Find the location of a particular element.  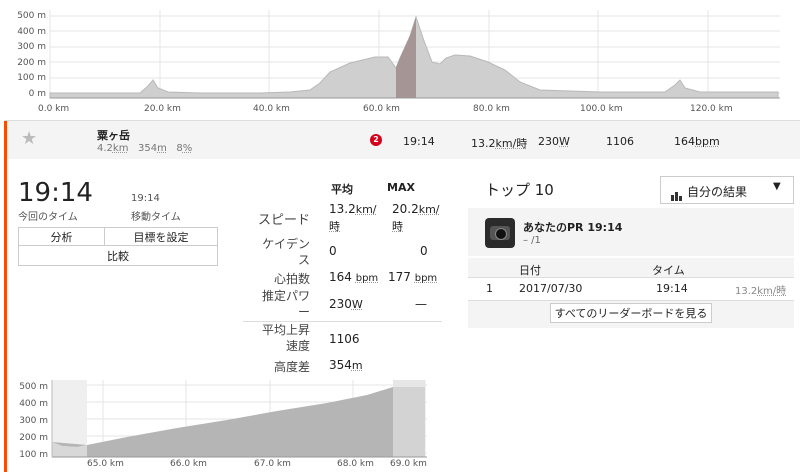

row-time: 19:14 is located at coordinates (672, 288).